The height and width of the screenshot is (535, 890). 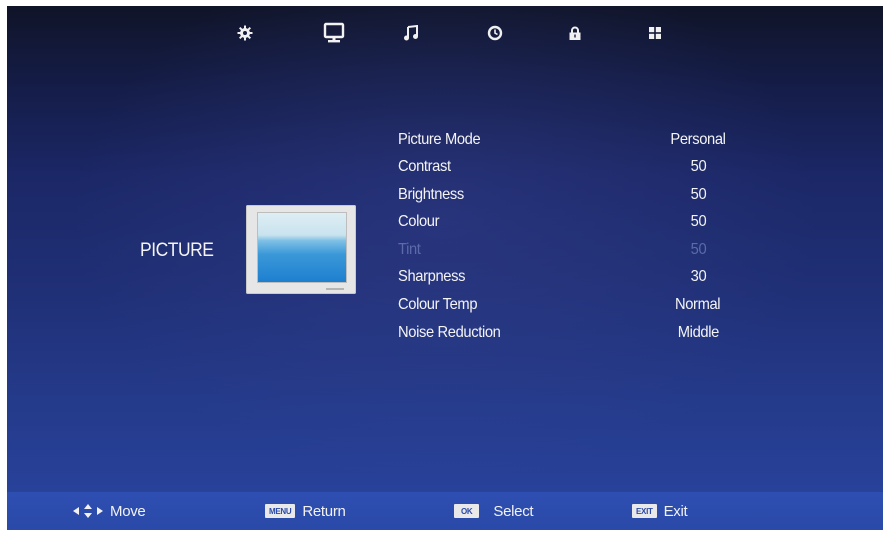 What do you see at coordinates (568, 280) in the screenshot?
I see `setting-sharpness: Sharpness 30` at bounding box center [568, 280].